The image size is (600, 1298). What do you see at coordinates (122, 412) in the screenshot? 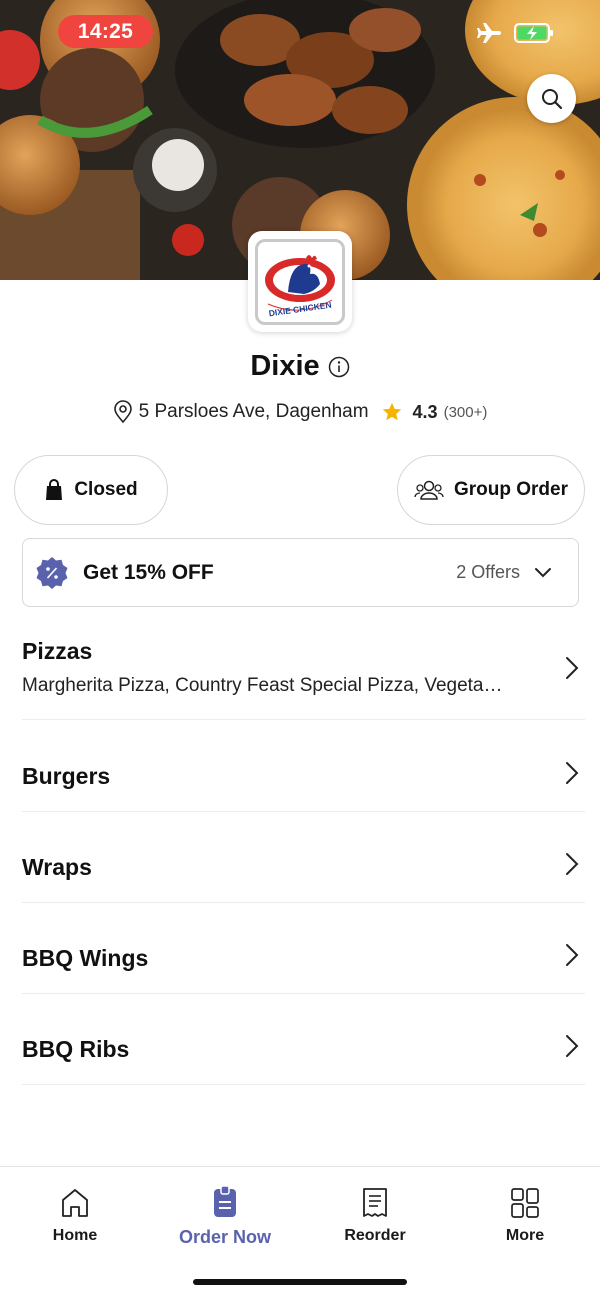
I see `location-pin-icon` at bounding box center [122, 412].